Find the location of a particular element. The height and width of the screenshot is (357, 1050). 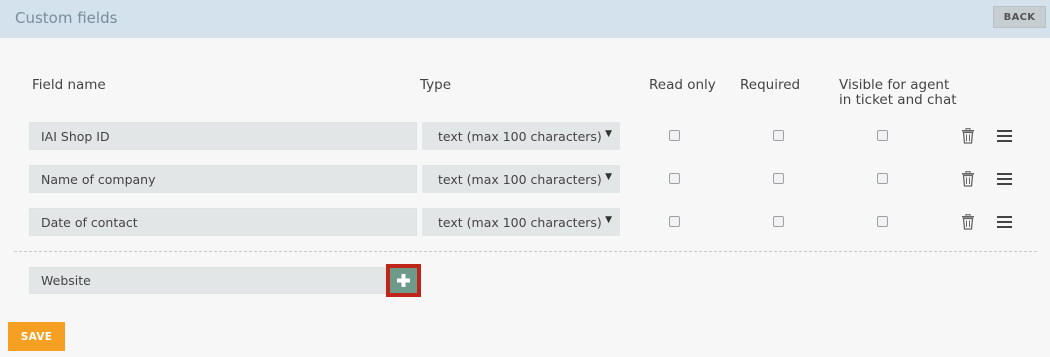

plus-icon is located at coordinates (403, 280).